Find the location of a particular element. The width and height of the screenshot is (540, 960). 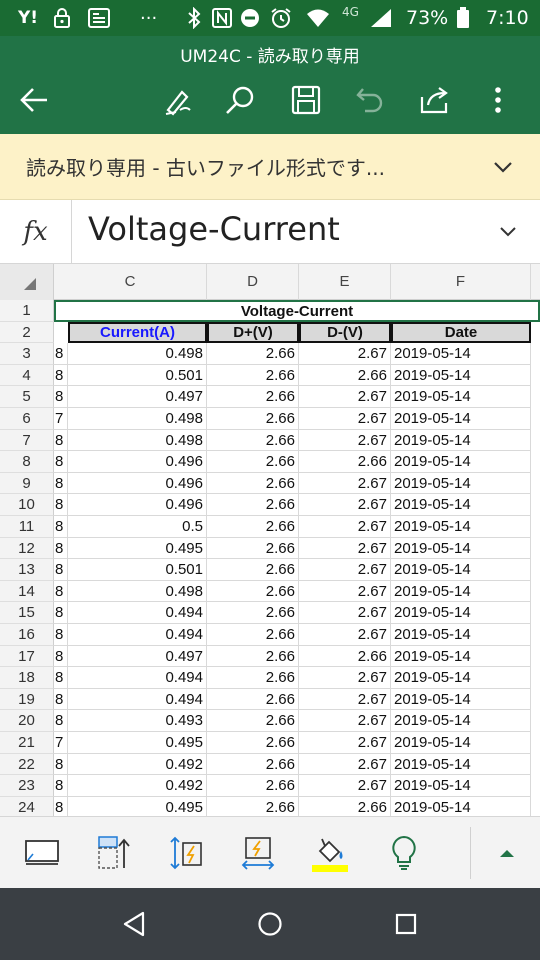

insert-rows-icon is located at coordinates (114, 853).